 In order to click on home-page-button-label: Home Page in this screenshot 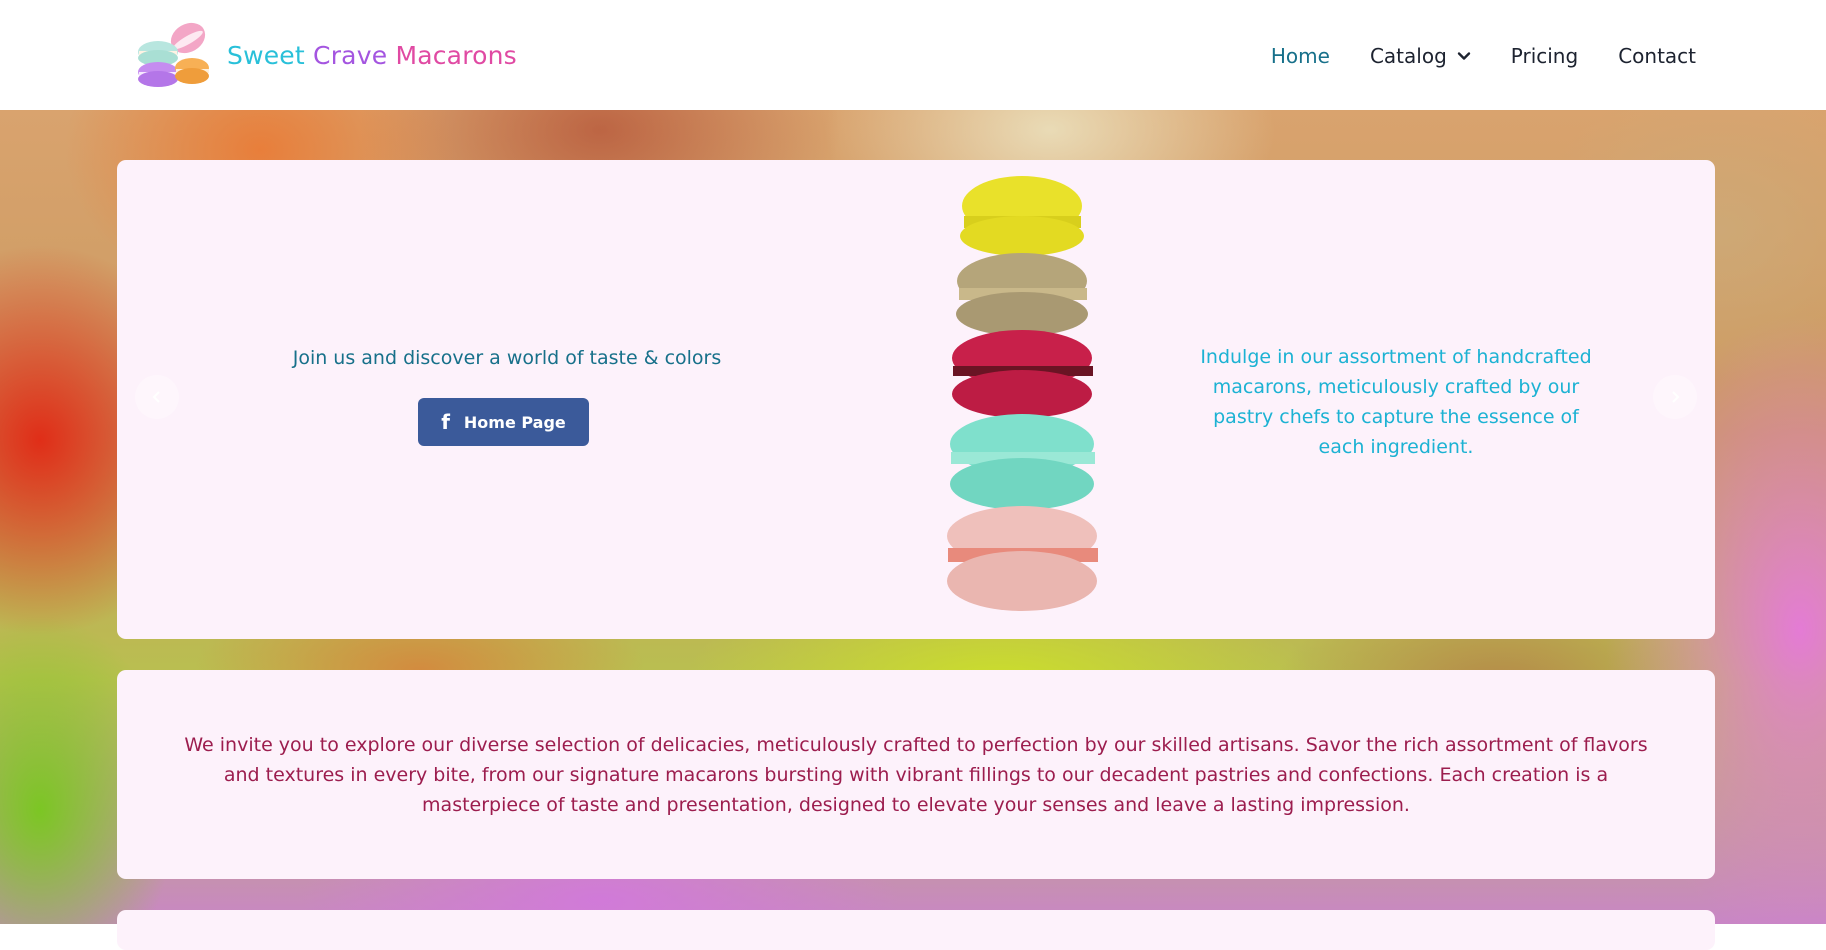, I will do `click(514, 422)`.